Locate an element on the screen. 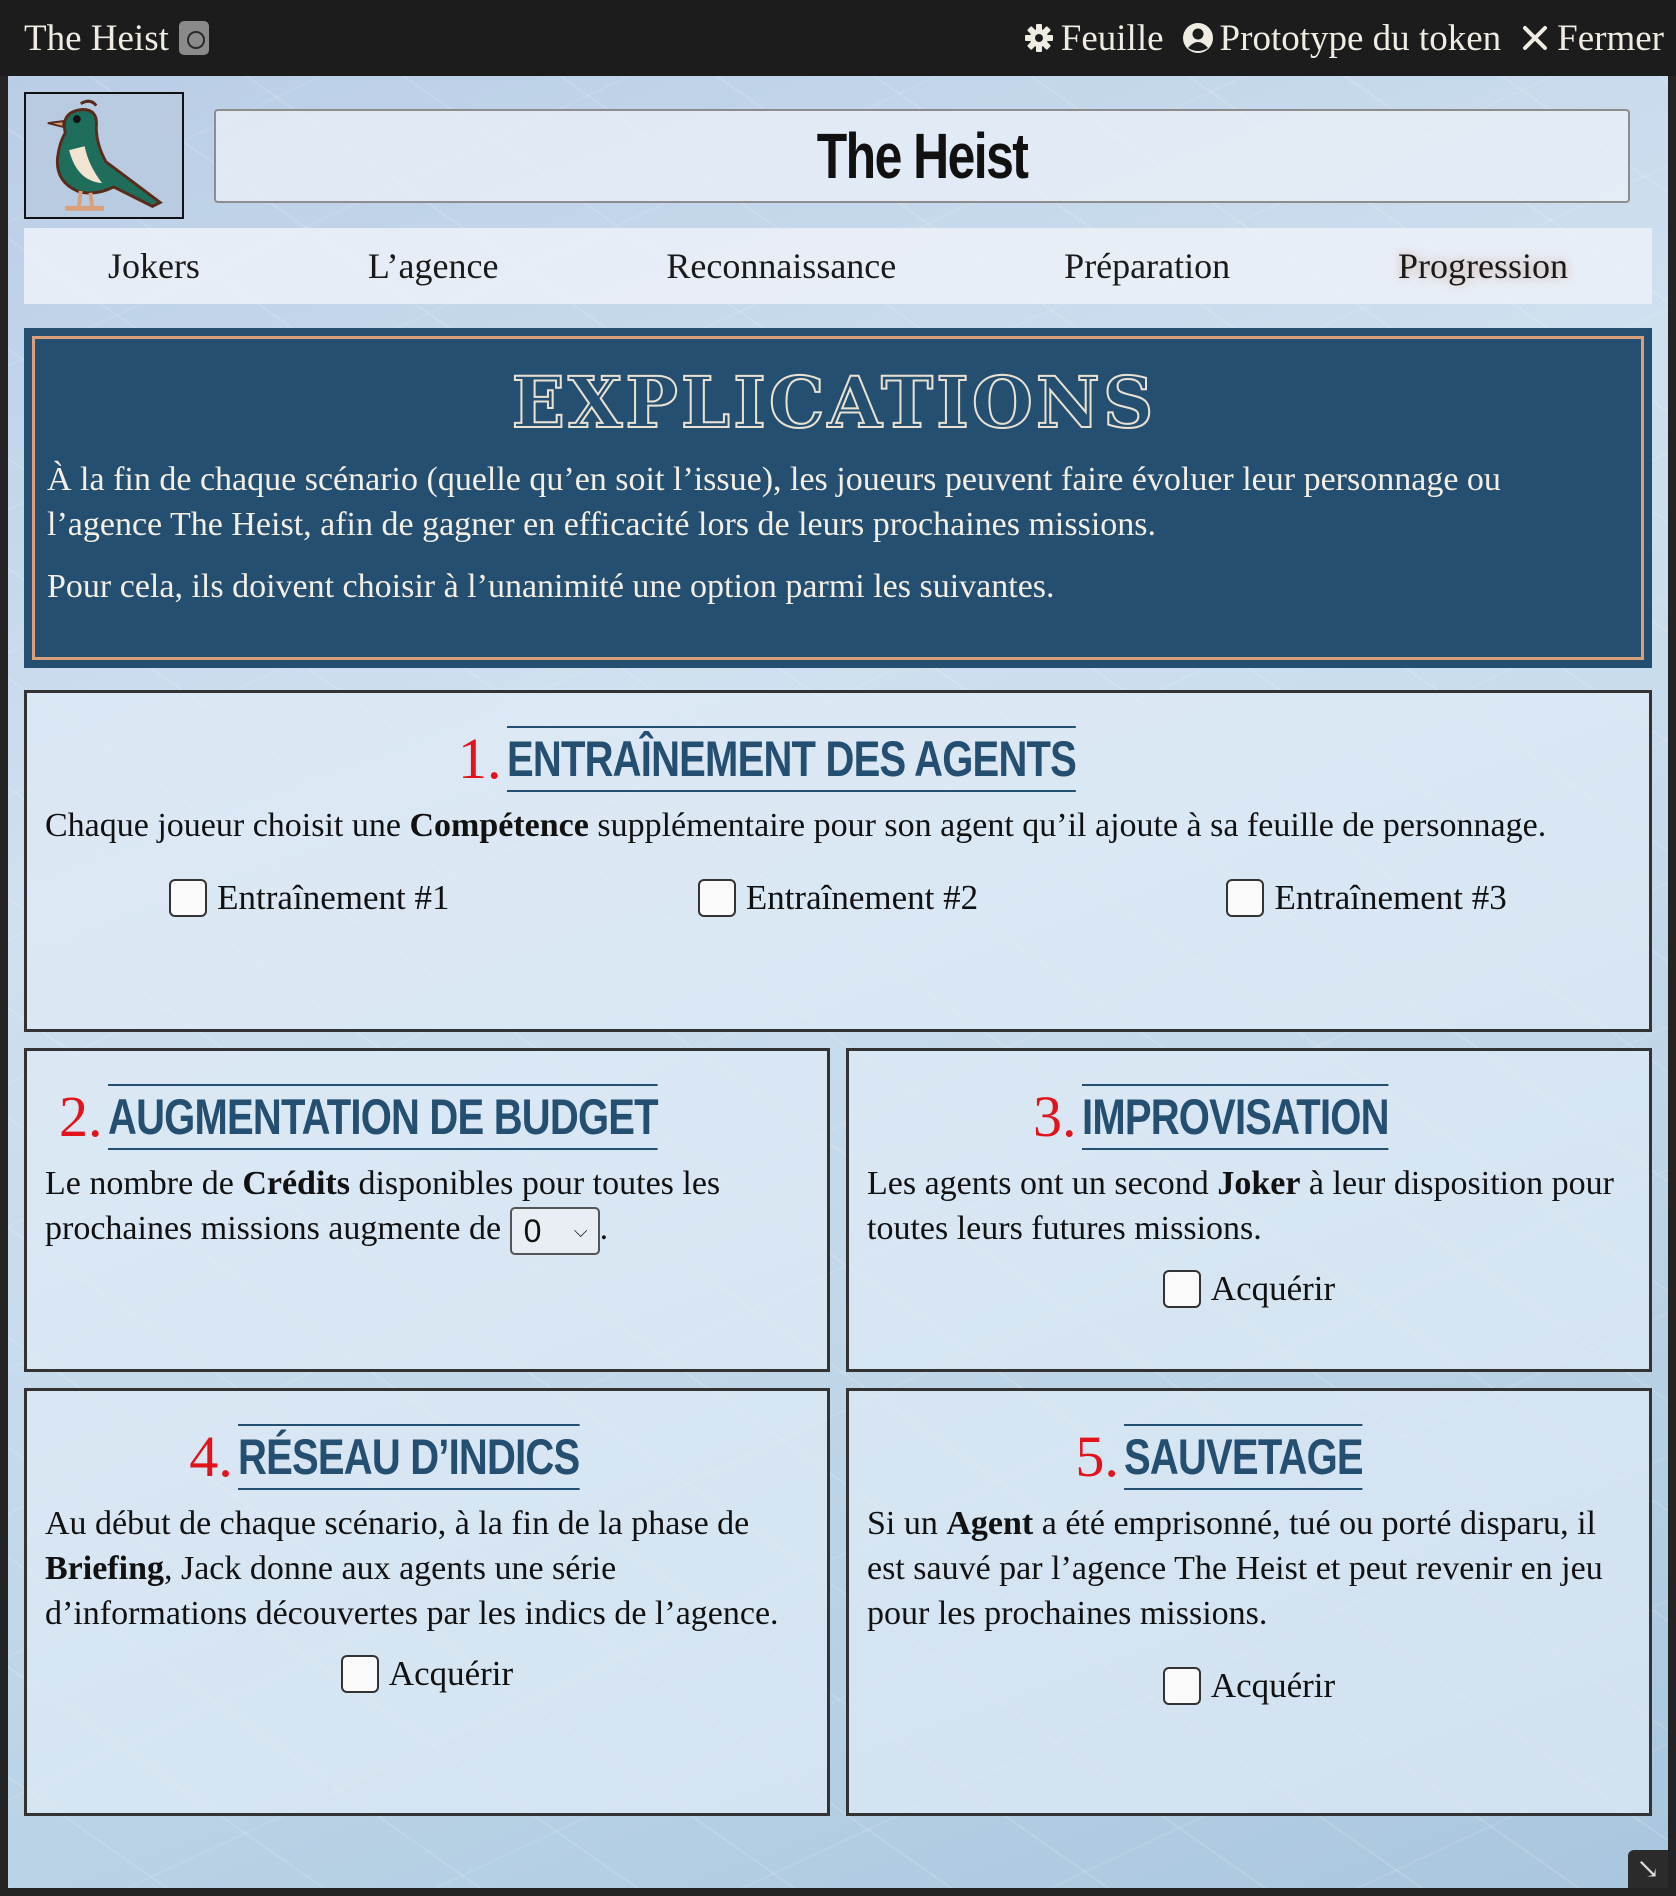 Image resolution: width=1676 pixels, height=1896 pixels. text-emphasis: Briefing is located at coordinates (104, 1568).